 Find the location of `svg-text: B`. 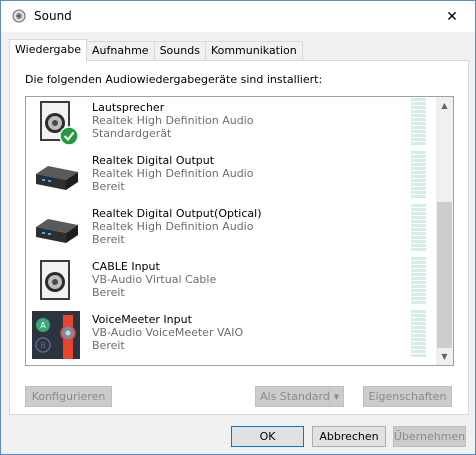

svg-text: B is located at coordinates (43, 345).